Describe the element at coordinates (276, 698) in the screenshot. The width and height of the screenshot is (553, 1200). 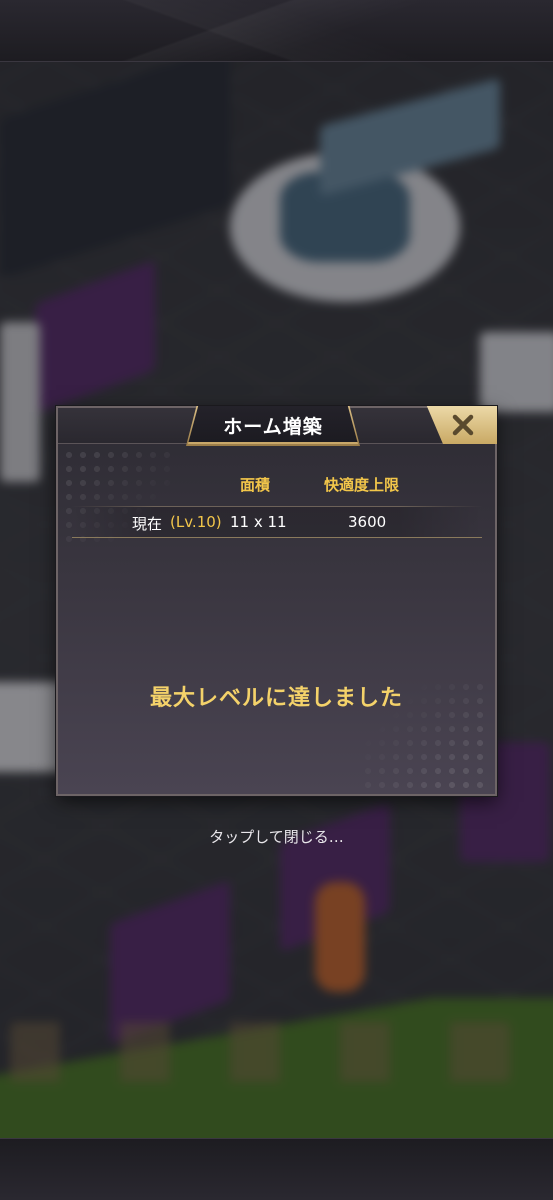
I see `max-level-message: 最大レベルに達しました` at that location.